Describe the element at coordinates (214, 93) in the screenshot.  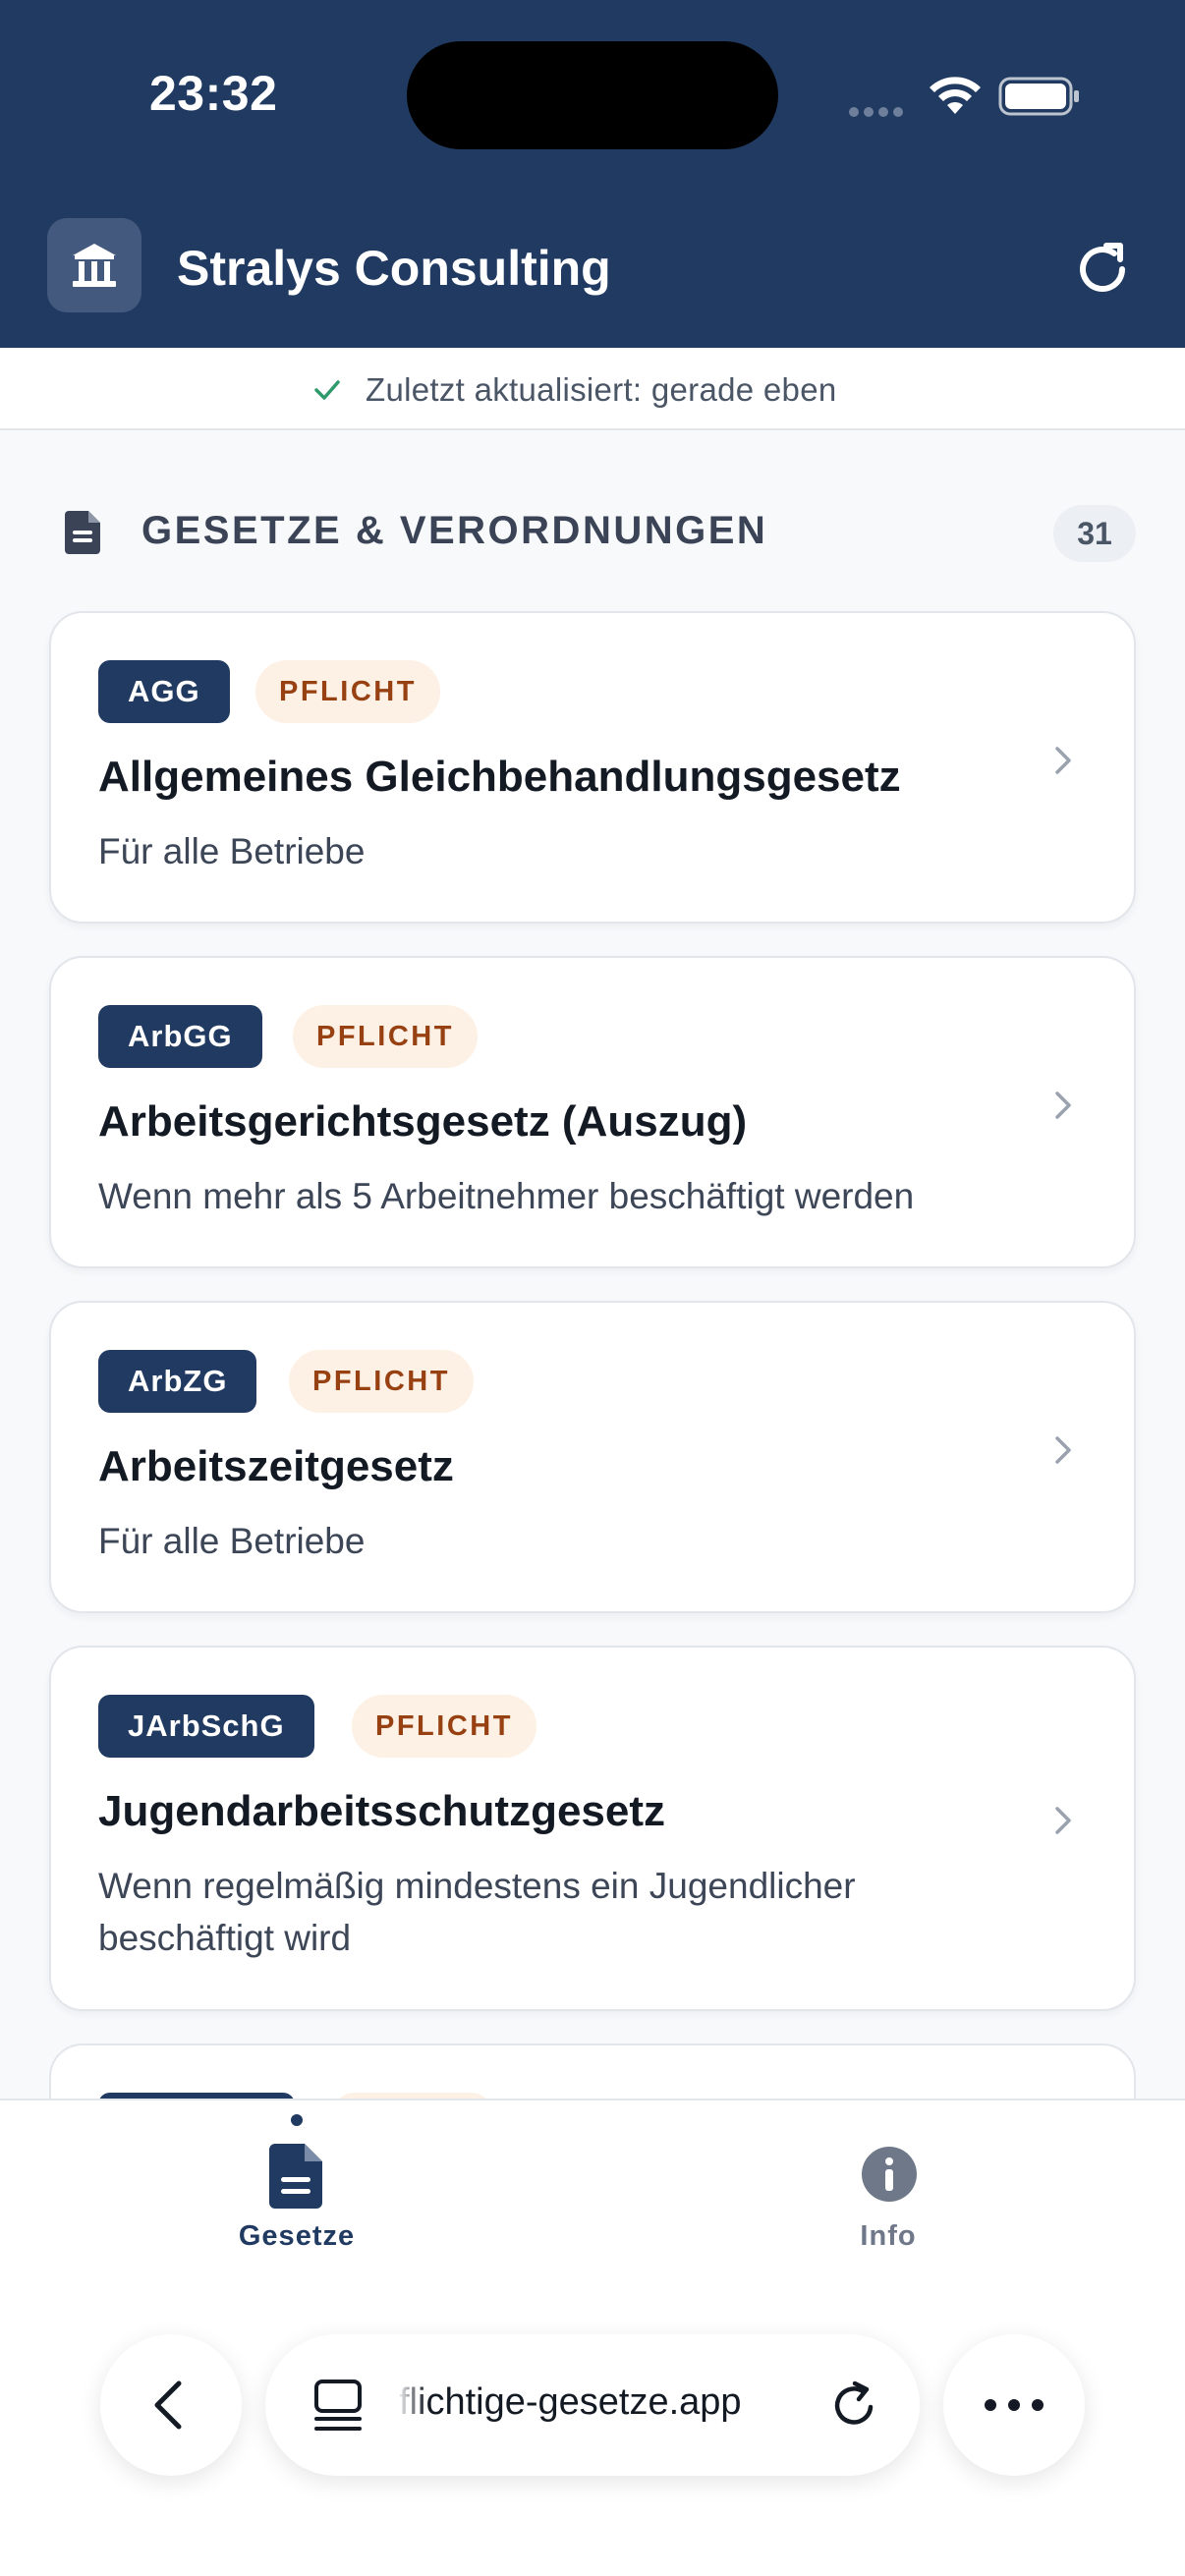
I see `status-time: 23:32` at that location.